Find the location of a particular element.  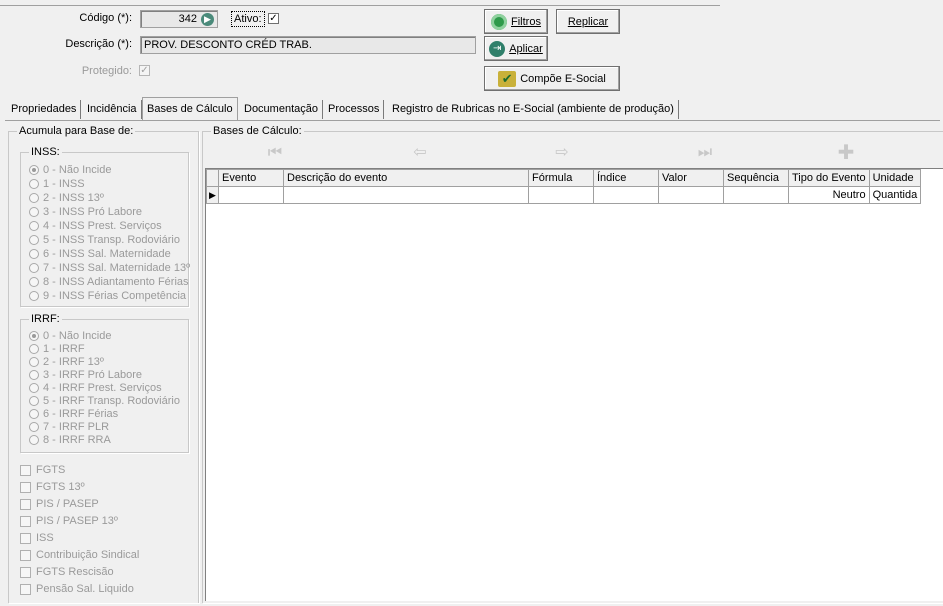

lookup-icon: ▶ is located at coordinates (207, 19).